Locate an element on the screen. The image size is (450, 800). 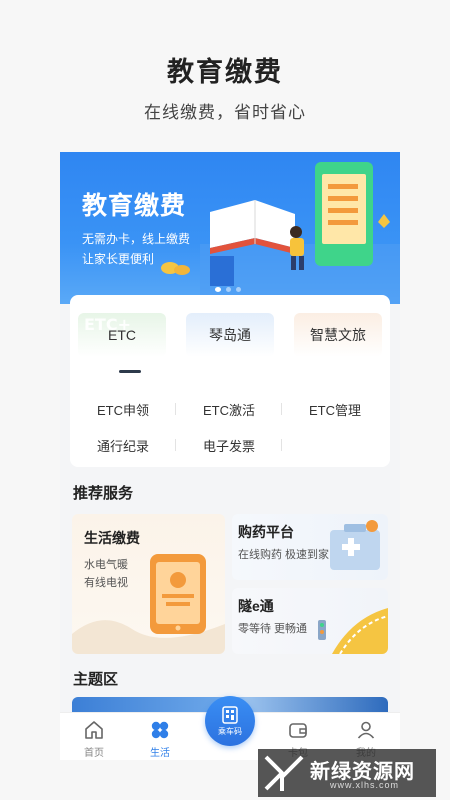
medicine-kit-icon is located at coordinates (355, 545).